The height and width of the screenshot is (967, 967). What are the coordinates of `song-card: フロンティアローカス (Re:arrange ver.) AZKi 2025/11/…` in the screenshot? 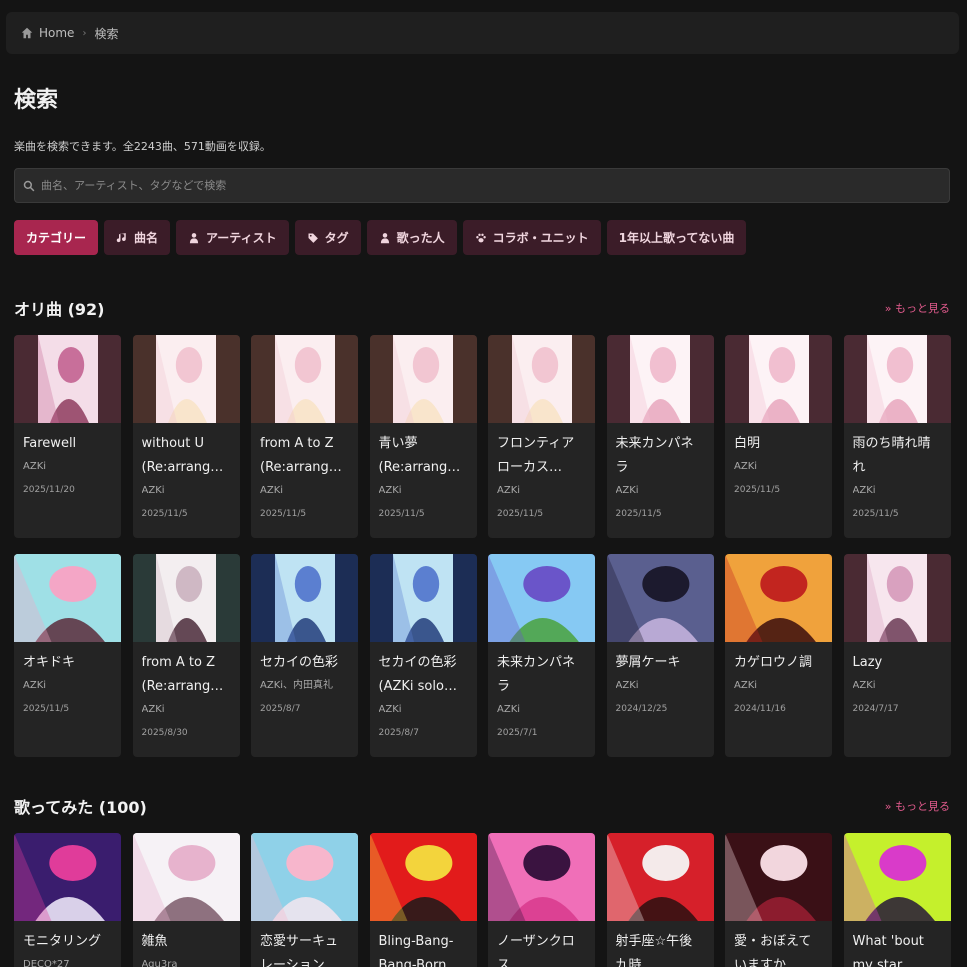 It's located at (541, 436).